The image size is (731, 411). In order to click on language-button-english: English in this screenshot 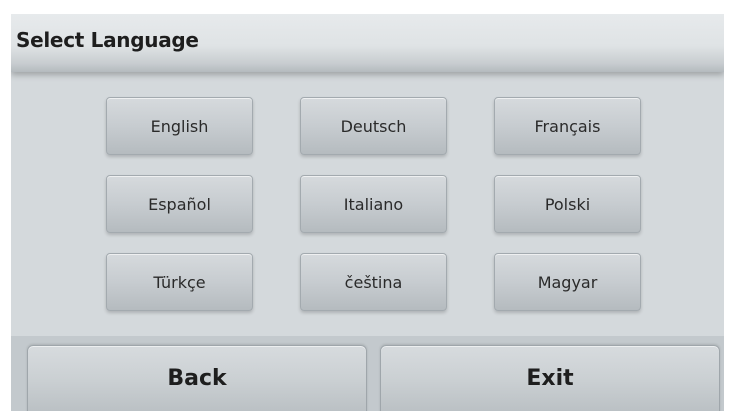, I will do `click(179, 126)`.